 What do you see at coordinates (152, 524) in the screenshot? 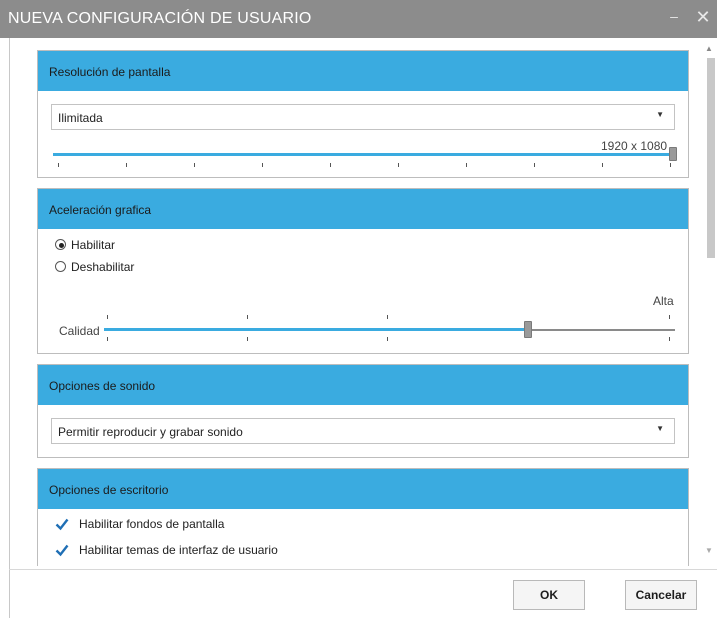
I see `checkbox-wallpapers-label: Habilitar fondos de pantalla` at bounding box center [152, 524].